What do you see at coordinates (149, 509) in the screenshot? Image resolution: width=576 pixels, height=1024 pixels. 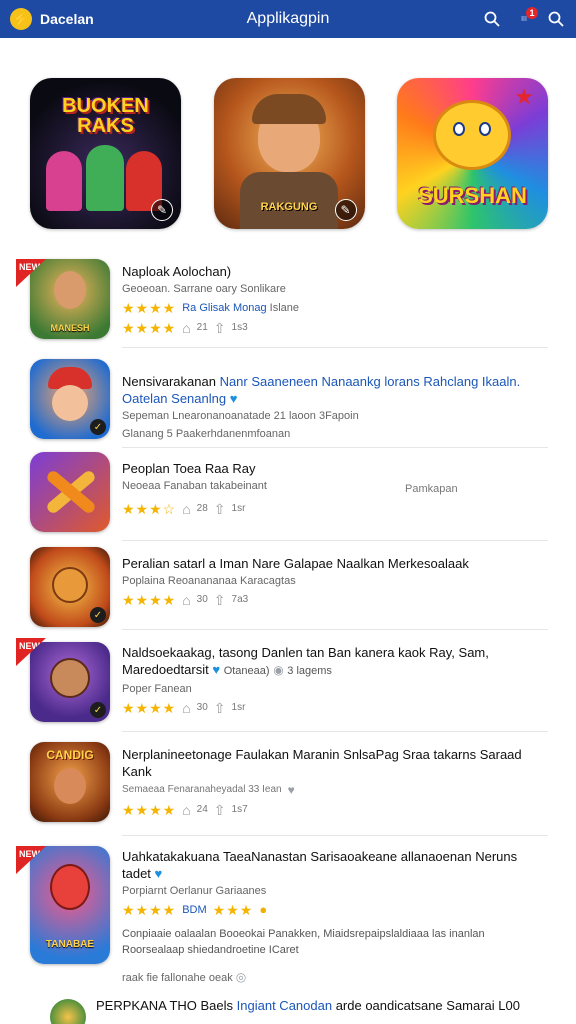 I see `rating-stars: ★★★☆` at bounding box center [149, 509].